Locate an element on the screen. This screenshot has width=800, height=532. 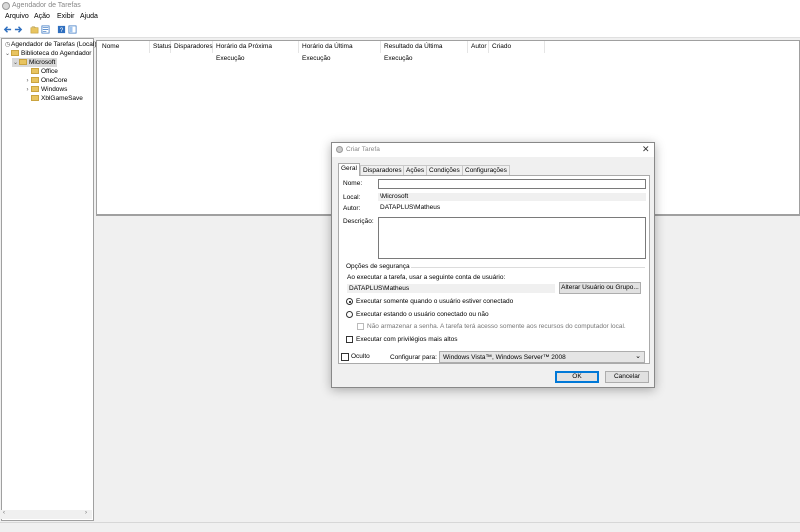
configure-for-label: Configurar para: is located at coordinates (413, 357).